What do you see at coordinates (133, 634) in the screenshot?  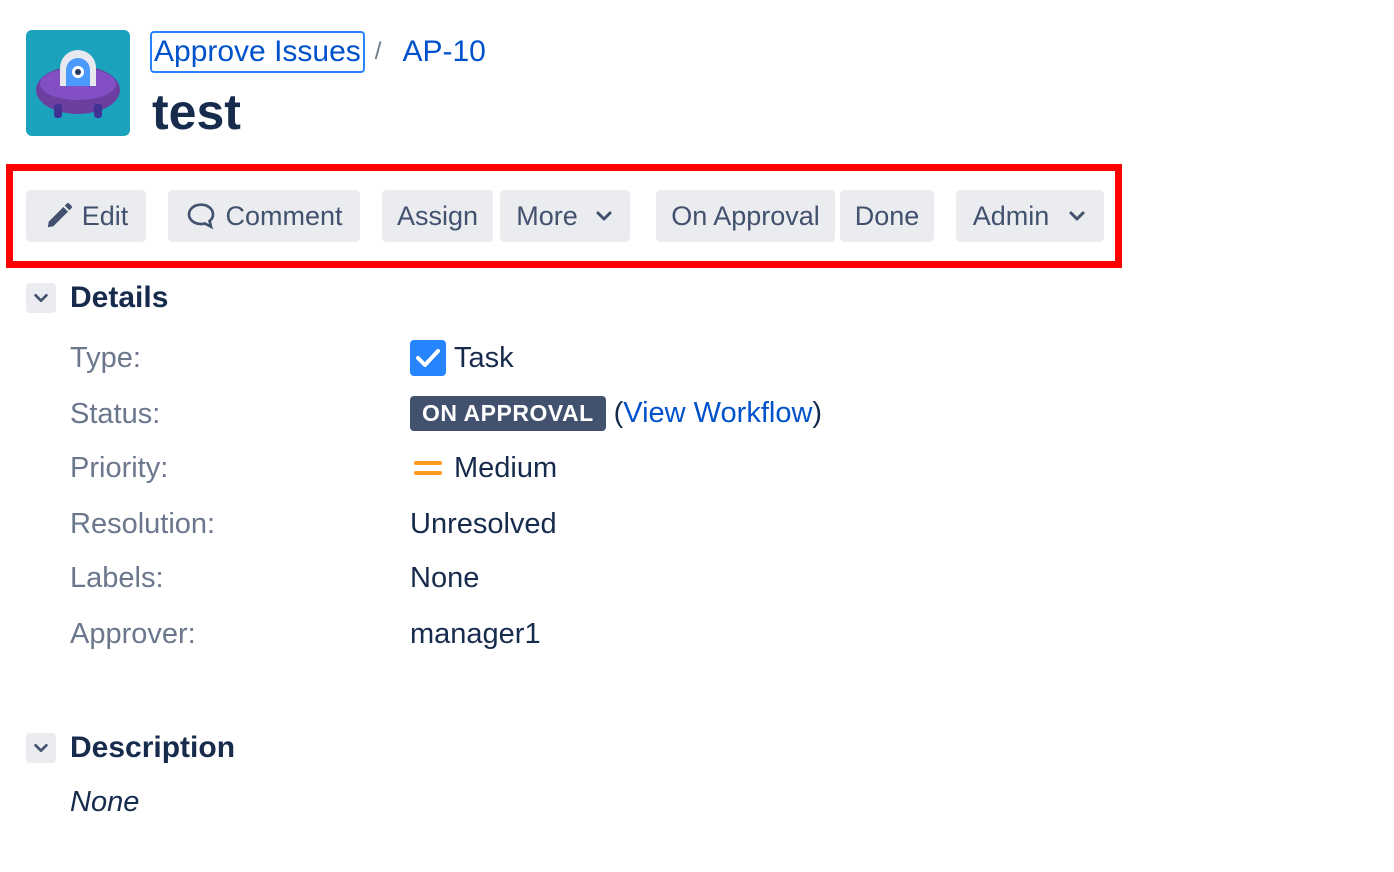 I see `approver-label: Approver:` at bounding box center [133, 634].